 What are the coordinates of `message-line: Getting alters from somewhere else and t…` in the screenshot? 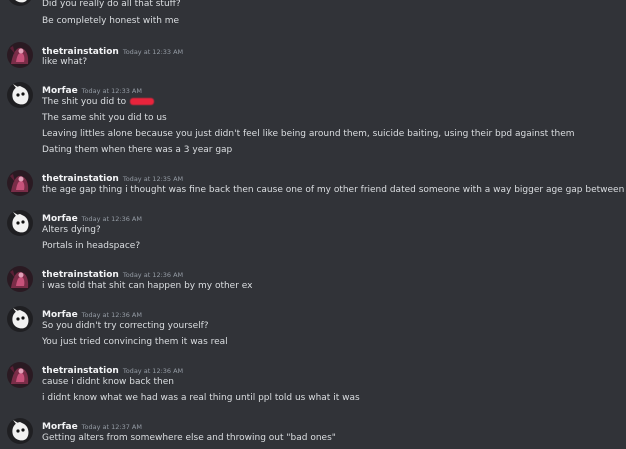 It's located at (189, 438).